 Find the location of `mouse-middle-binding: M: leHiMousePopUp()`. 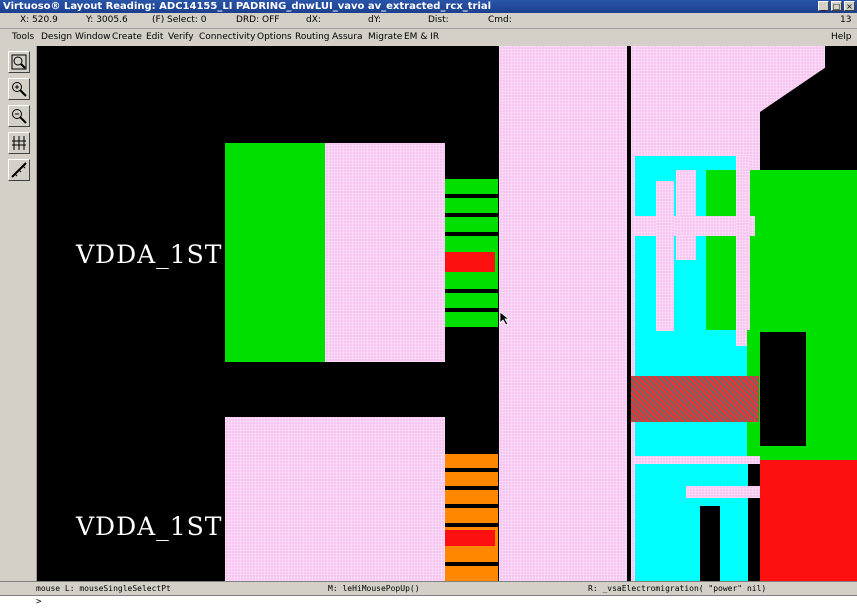

mouse-middle-binding: M: leHiMousePopUp() is located at coordinates (374, 588).